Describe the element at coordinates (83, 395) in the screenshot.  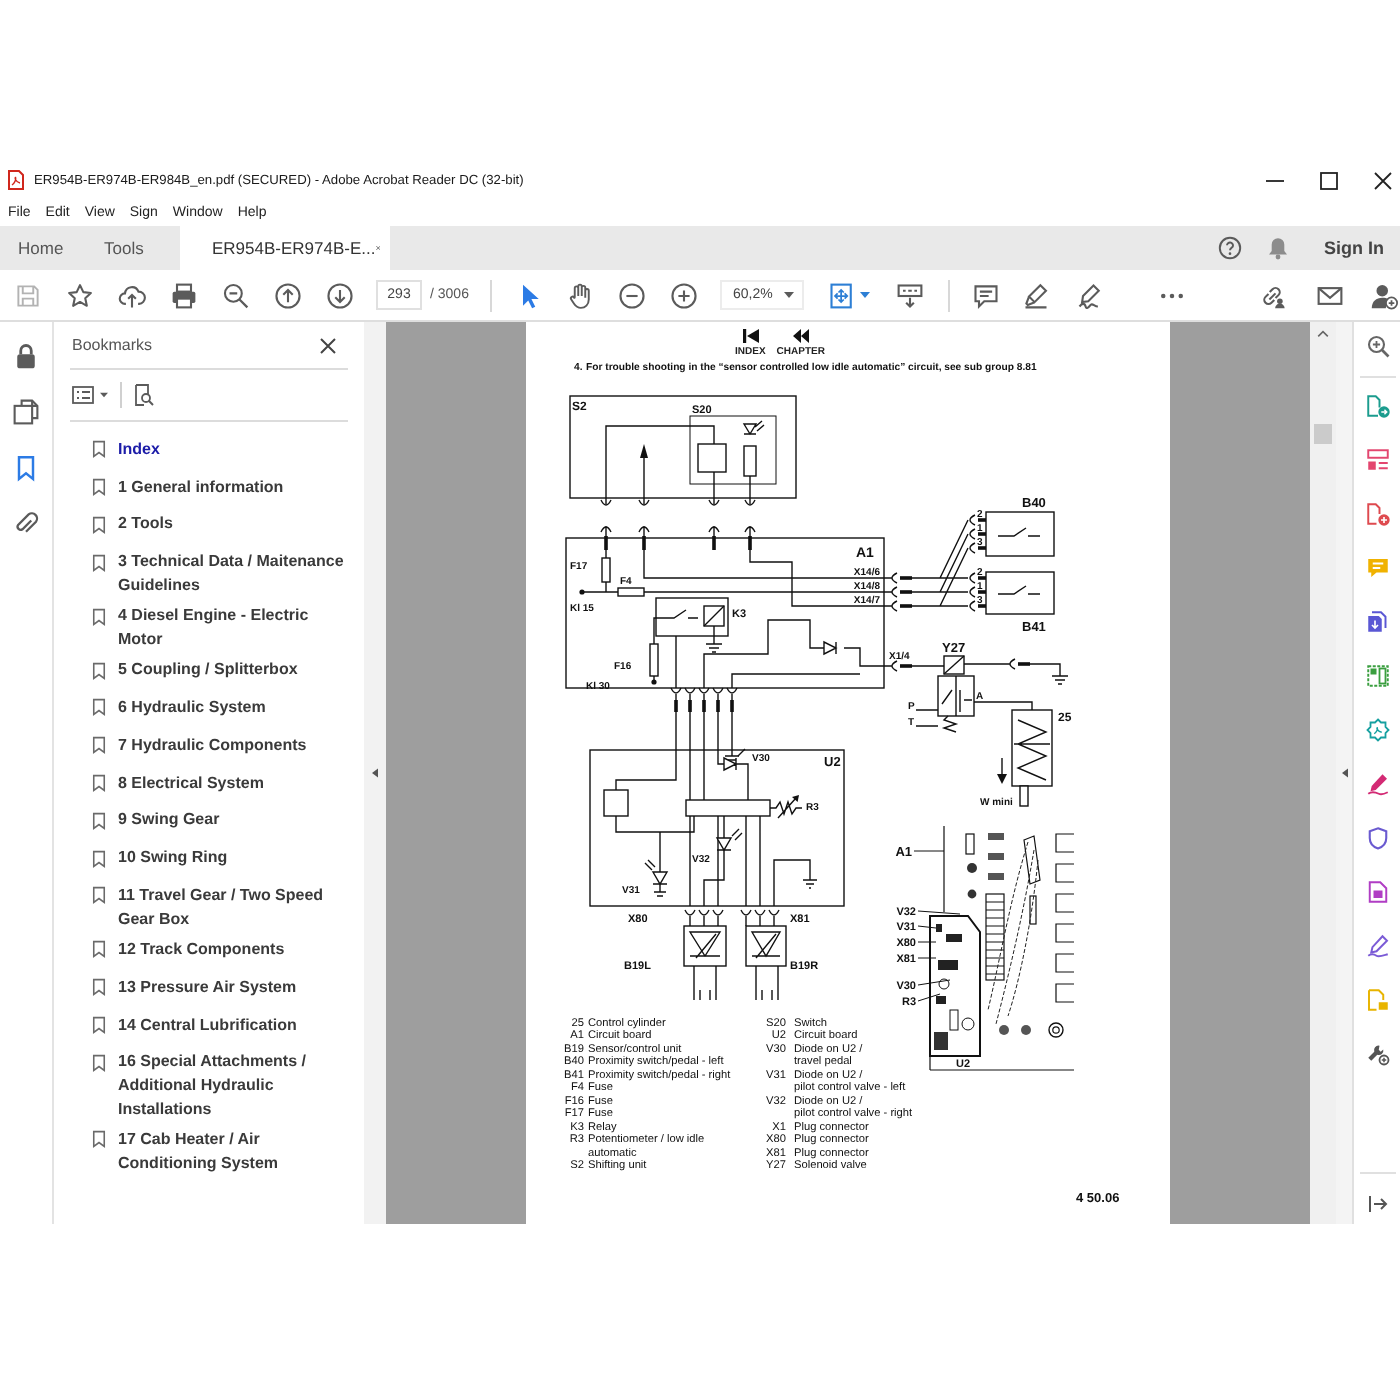
I see `list-options-icon` at that location.